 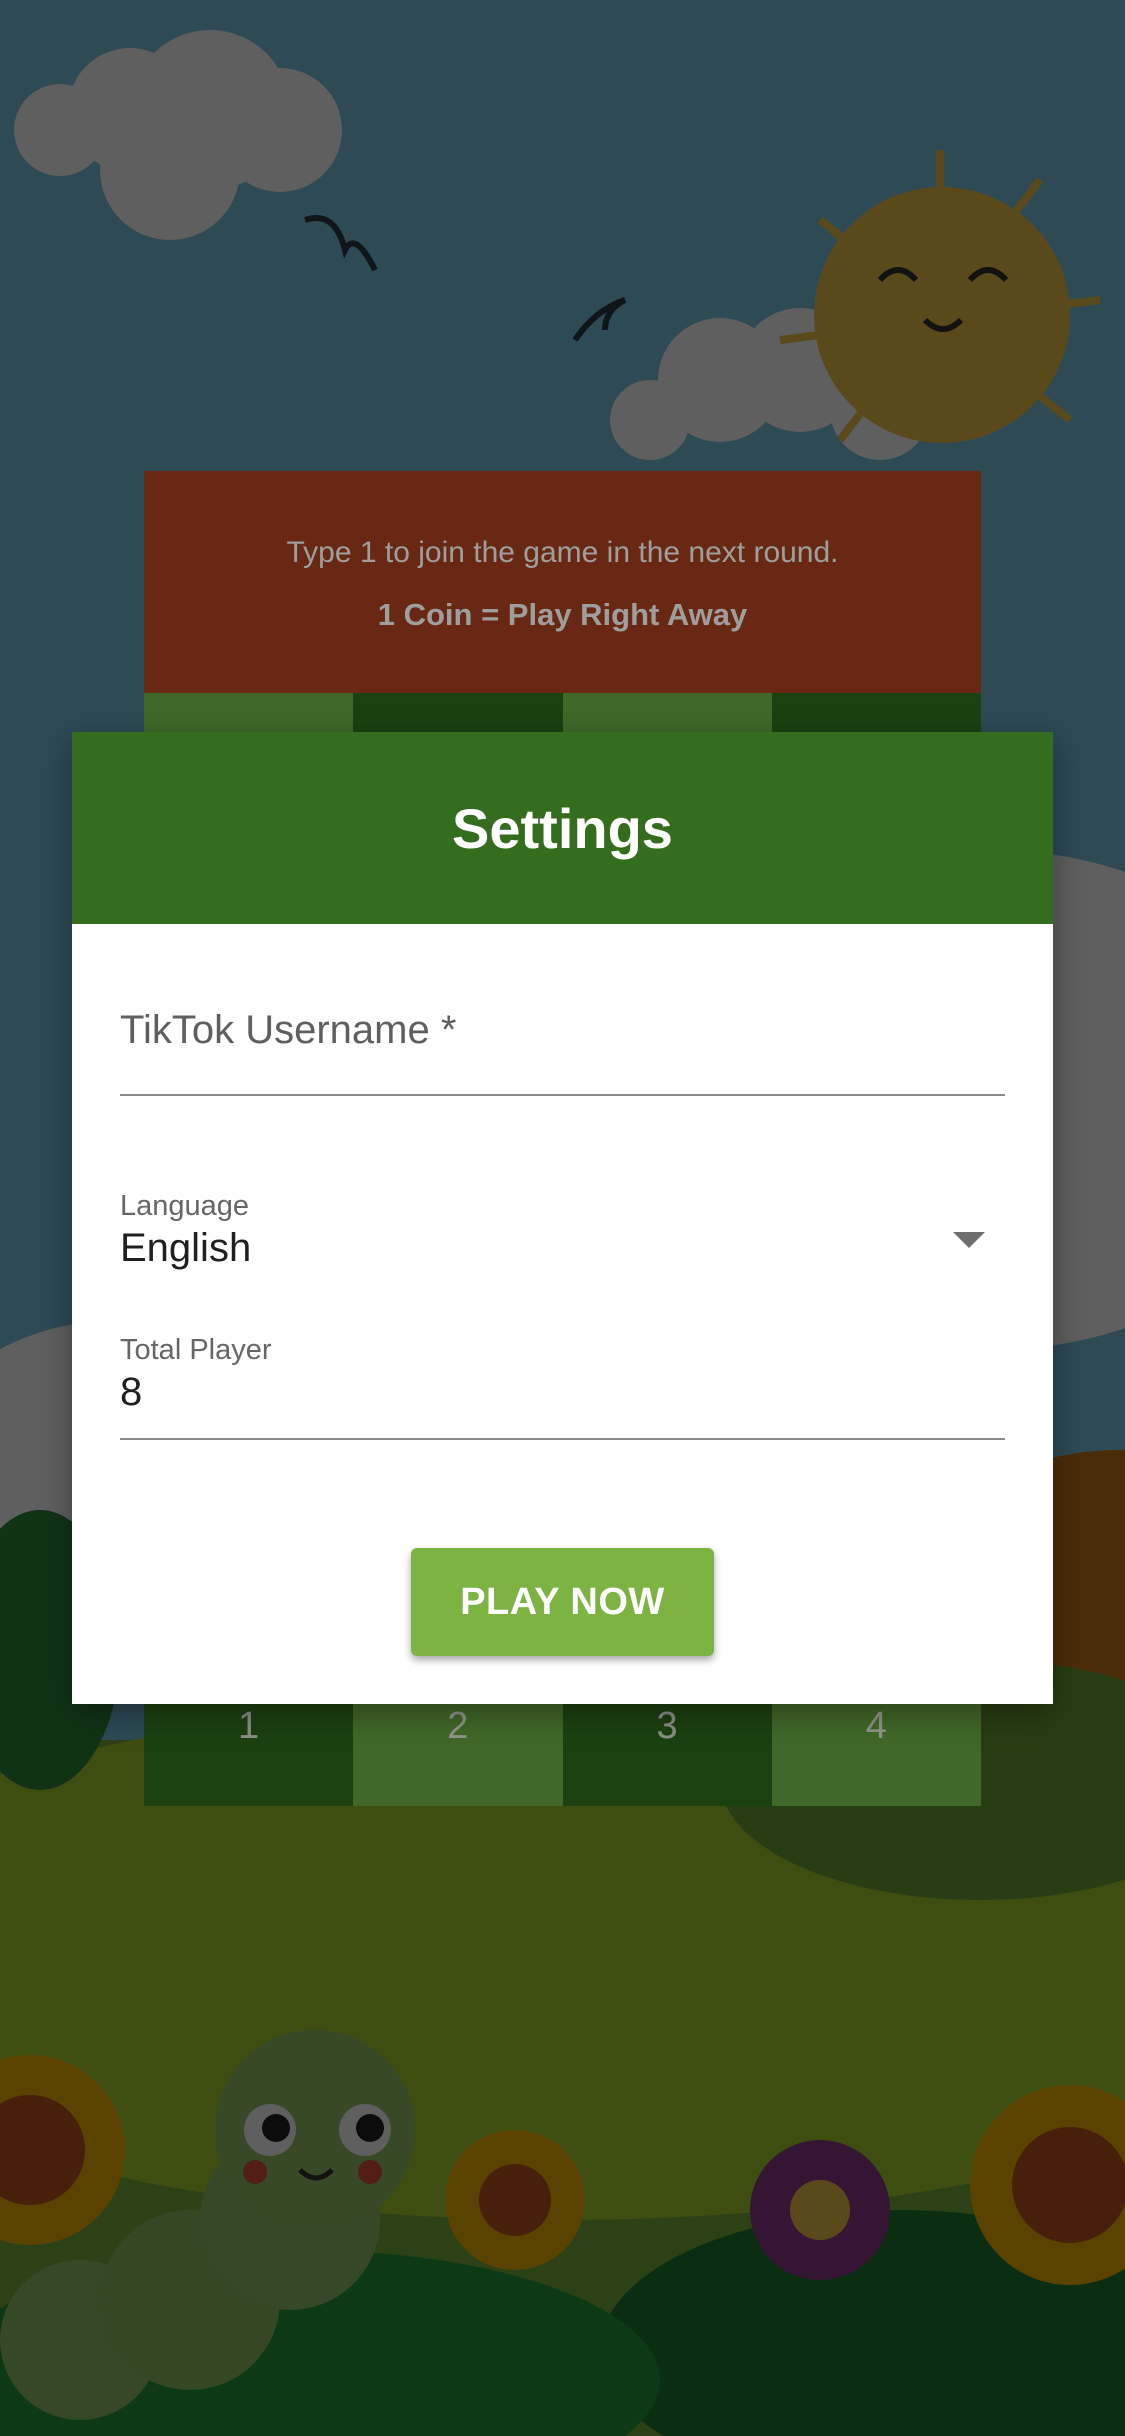 What do you see at coordinates (185, 1206) in the screenshot?
I see `language-label: Language` at bounding box center [185, 1206].